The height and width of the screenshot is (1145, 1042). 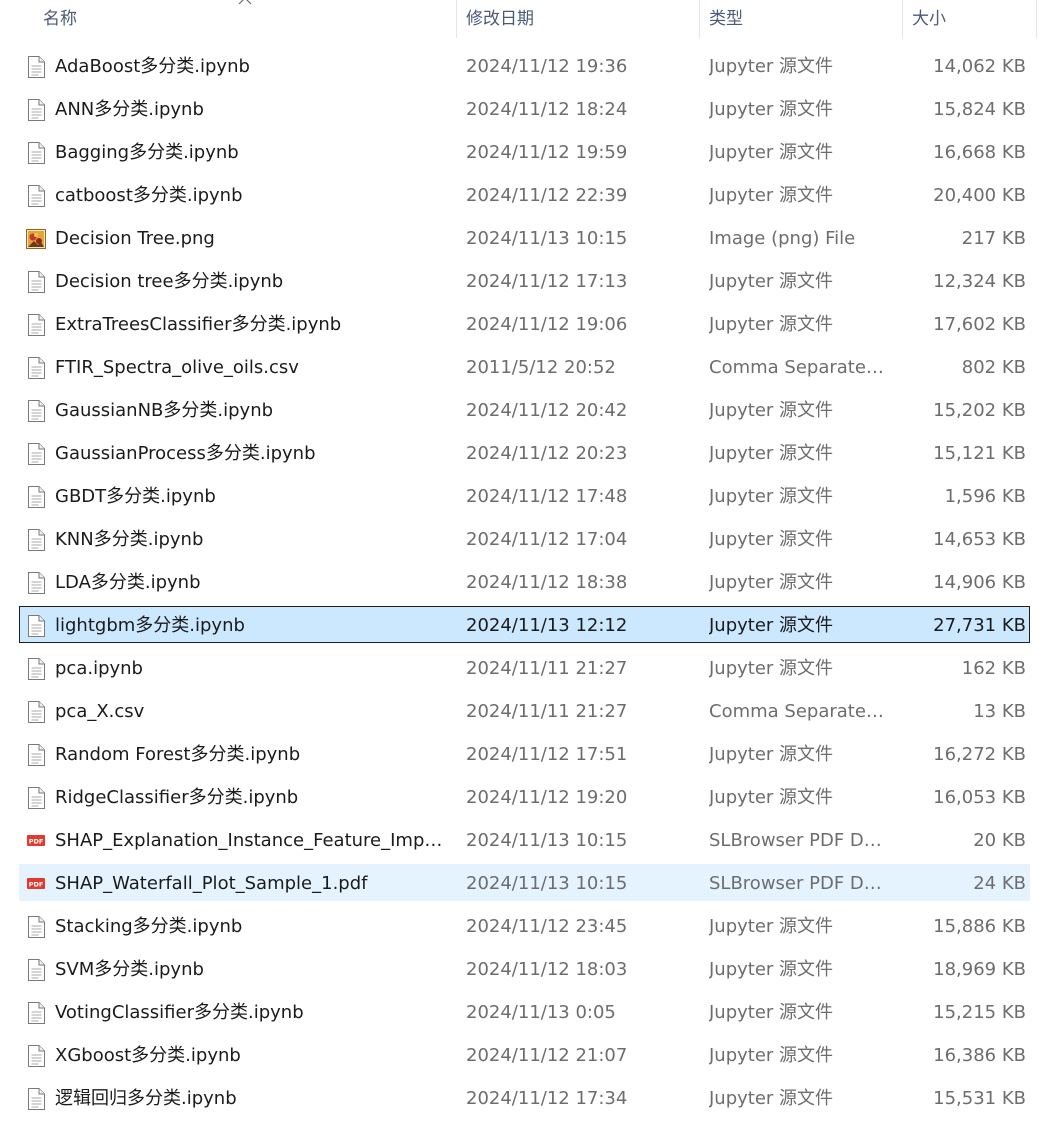 What do you see at coordinates (179, 1012) in the screenshot?
I see `file-name: VotingClassifier多分类.ipynb` at bounding box center [179, 1012].